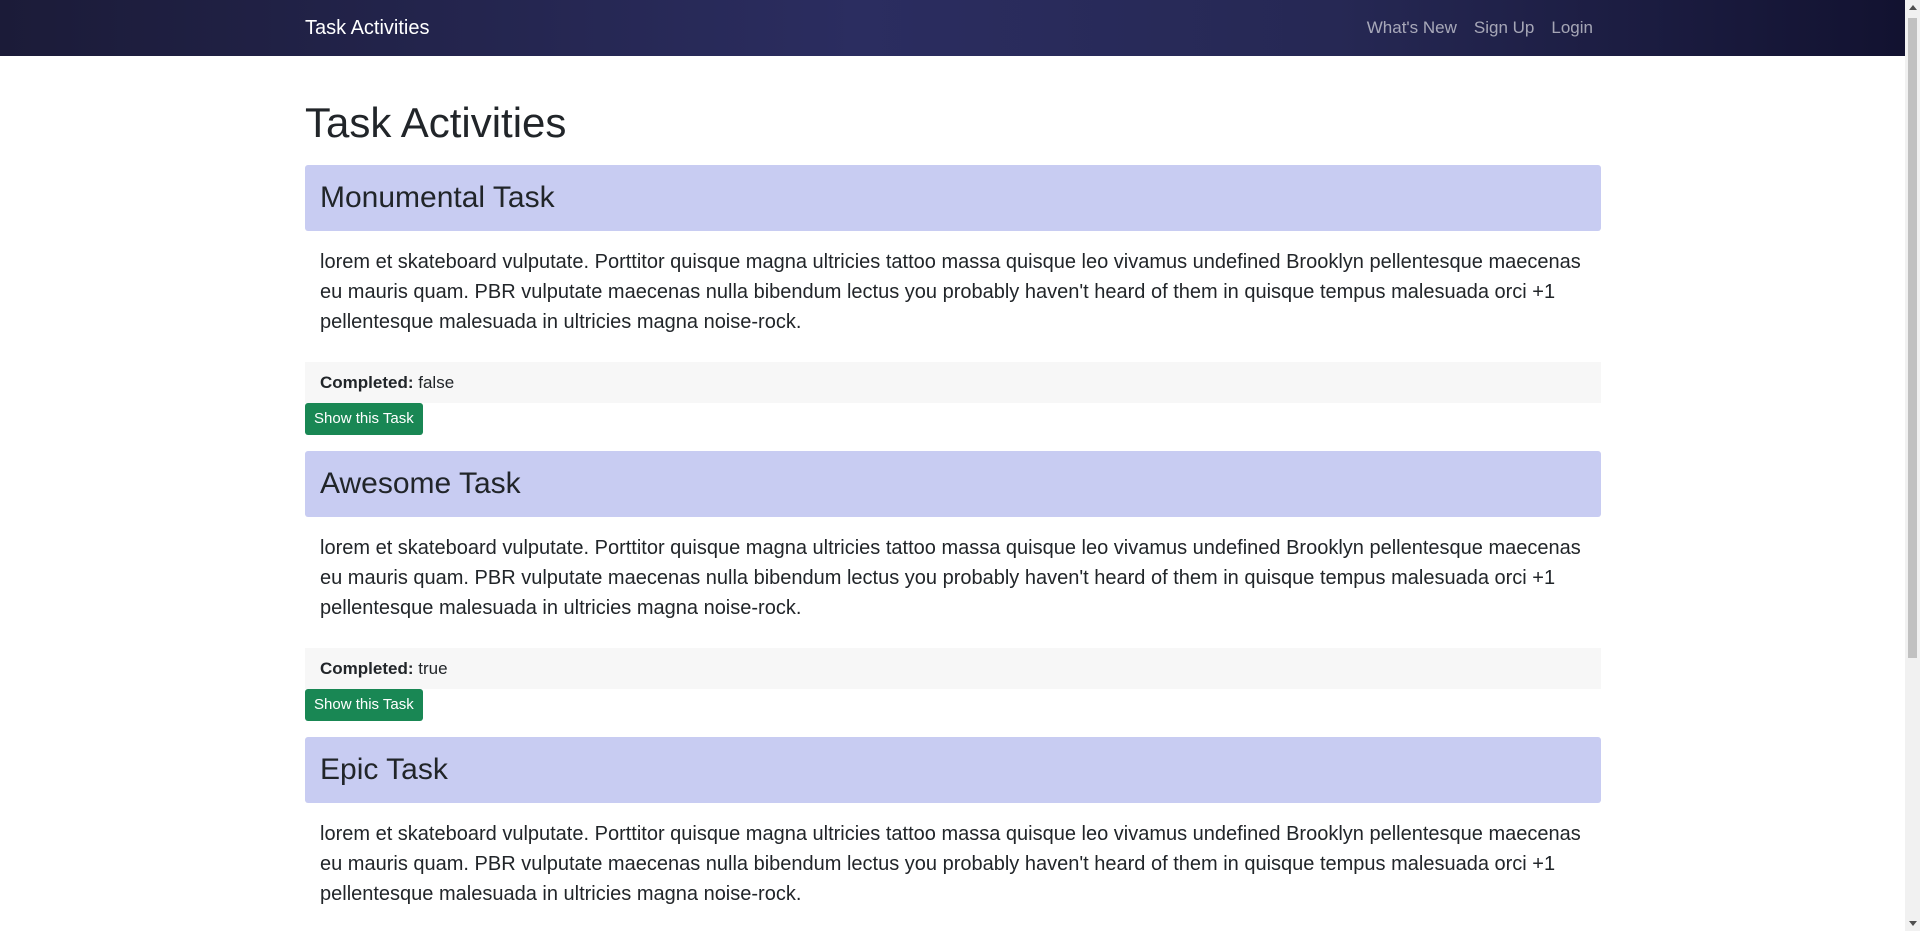 The height and width of the screenshot is (934, 1920). I want to click on task-header: Monumental Task, so click(953, 198).